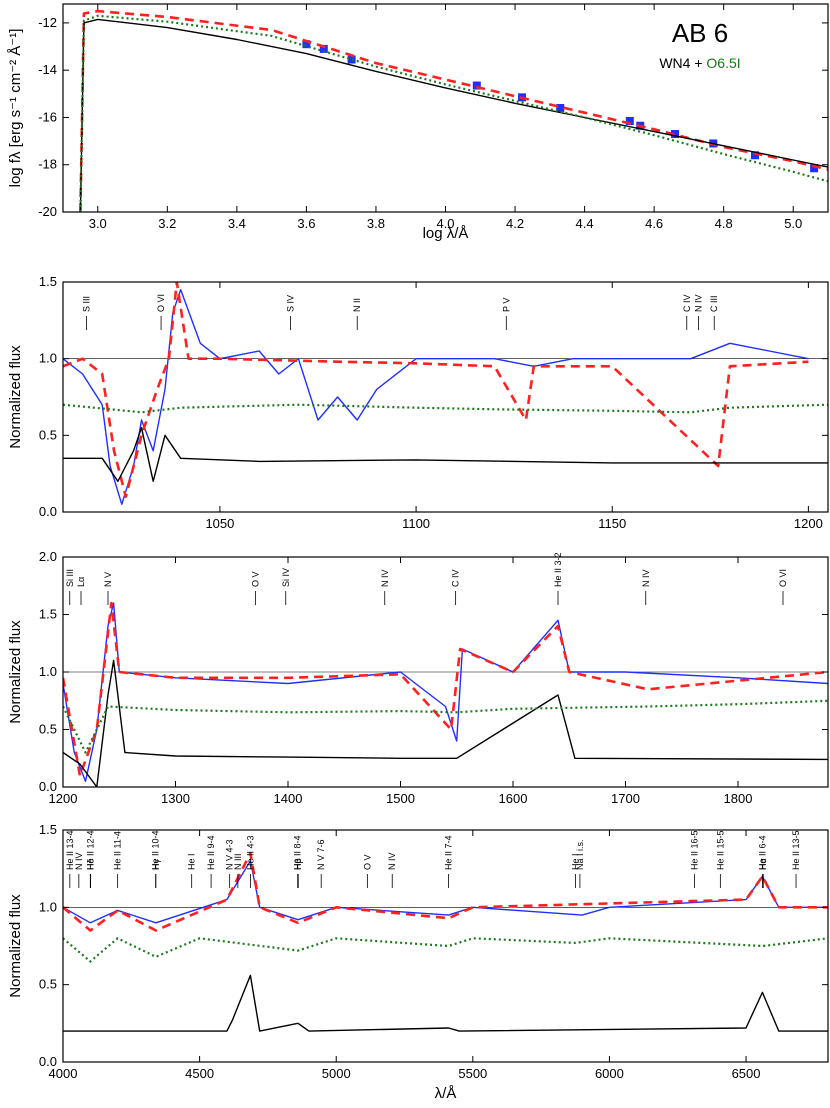 The width and height of the screenshot is (830, 1108). What do you see at coordinates (87, 304) in the screenshot?
I see `line-id-label: S III` at bounding box center [87, 304].